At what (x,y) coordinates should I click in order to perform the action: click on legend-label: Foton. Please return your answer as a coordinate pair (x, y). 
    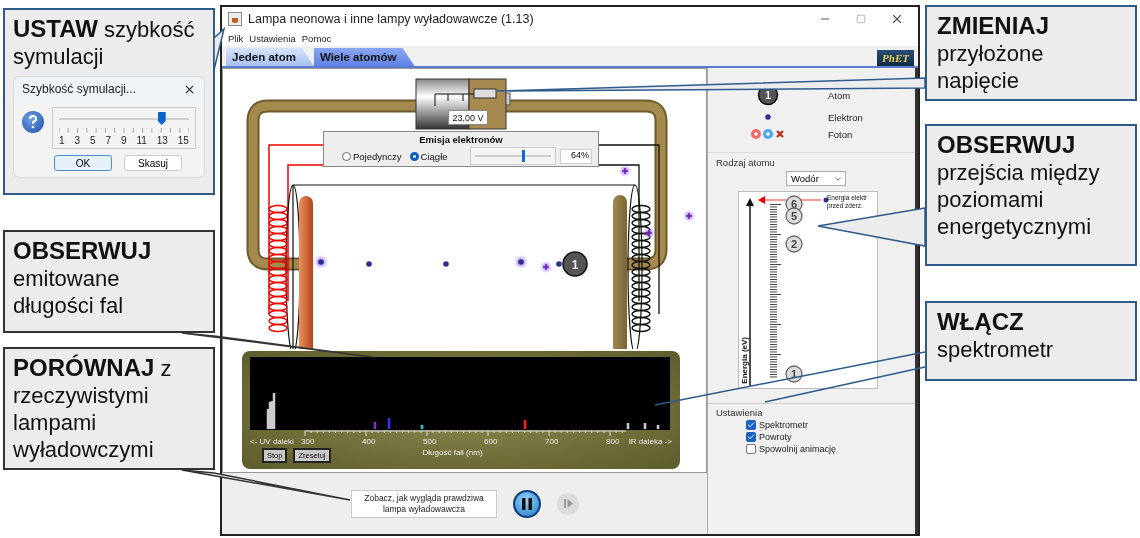
    Looking at the image, I should click on (840, 134).